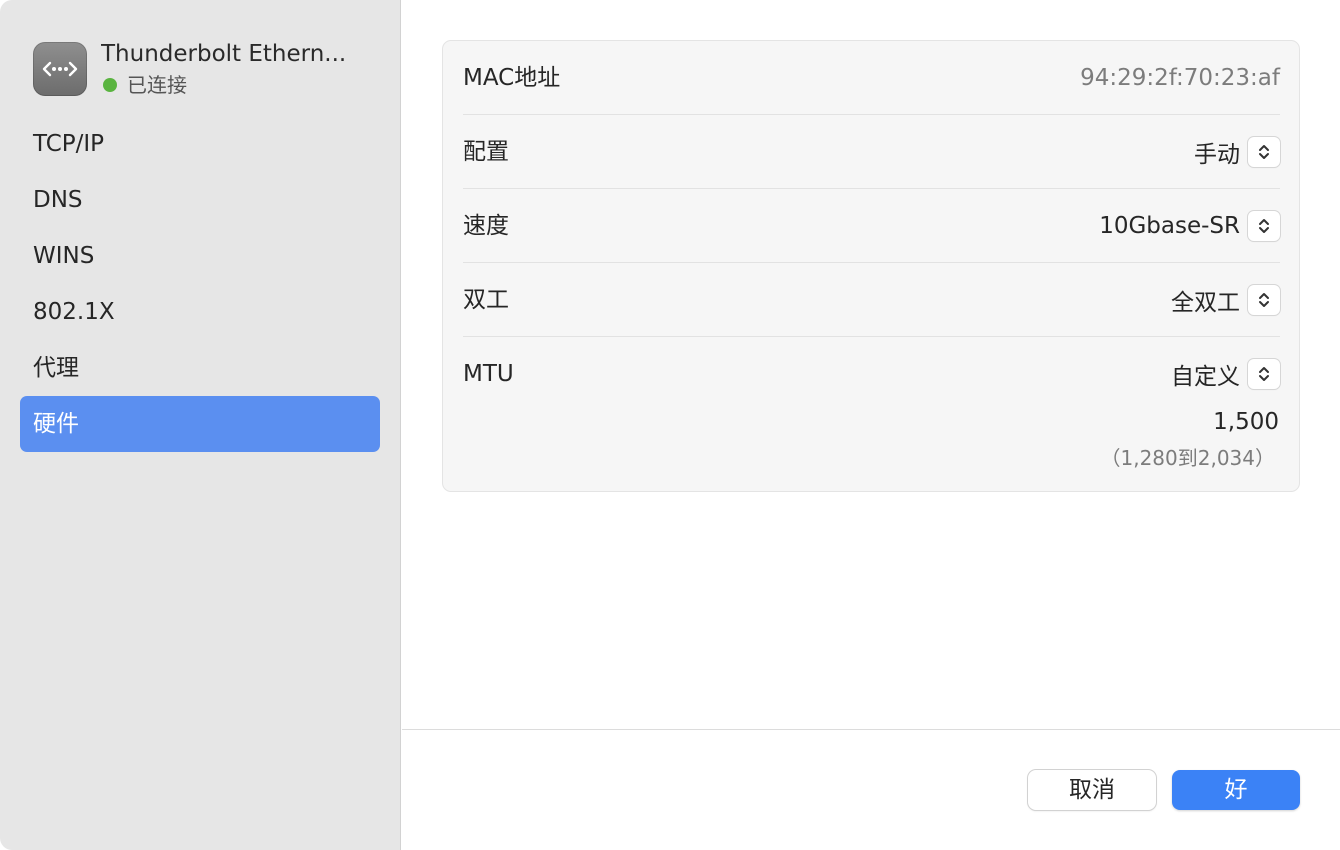  I want to click on speed-value: 10Gbase-SR, so click(1169, 226).